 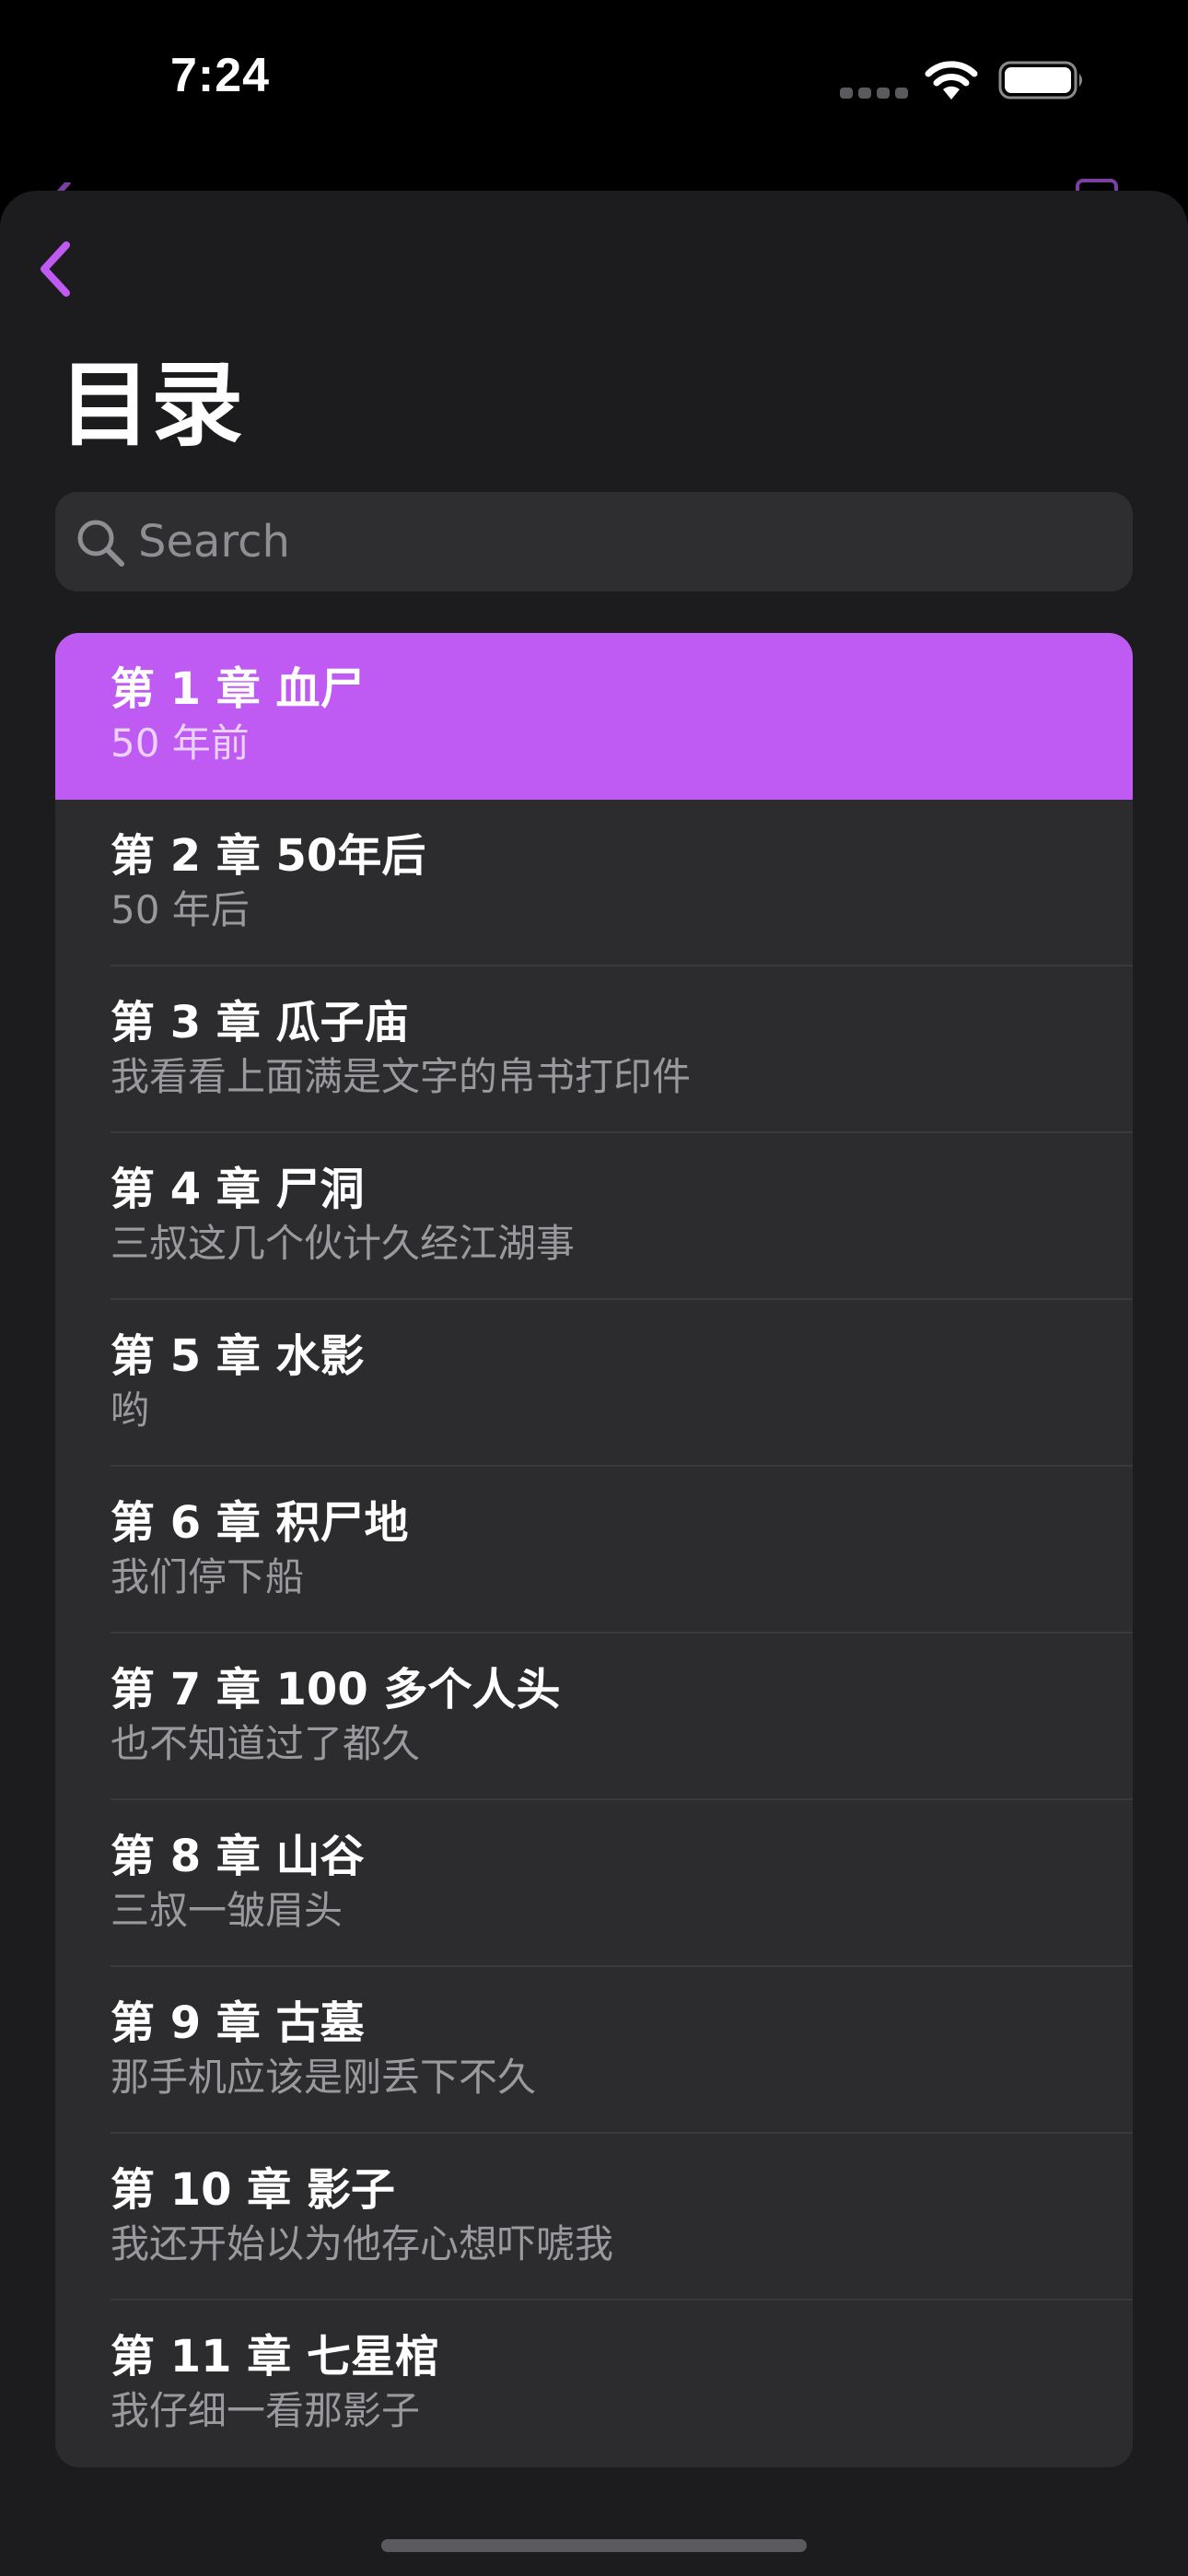 What do you see at coordinates (275, 2357) in the screenshot?
I see `chapter-title: 第 11 章 七星棺` at bounding box center [275, 2357].